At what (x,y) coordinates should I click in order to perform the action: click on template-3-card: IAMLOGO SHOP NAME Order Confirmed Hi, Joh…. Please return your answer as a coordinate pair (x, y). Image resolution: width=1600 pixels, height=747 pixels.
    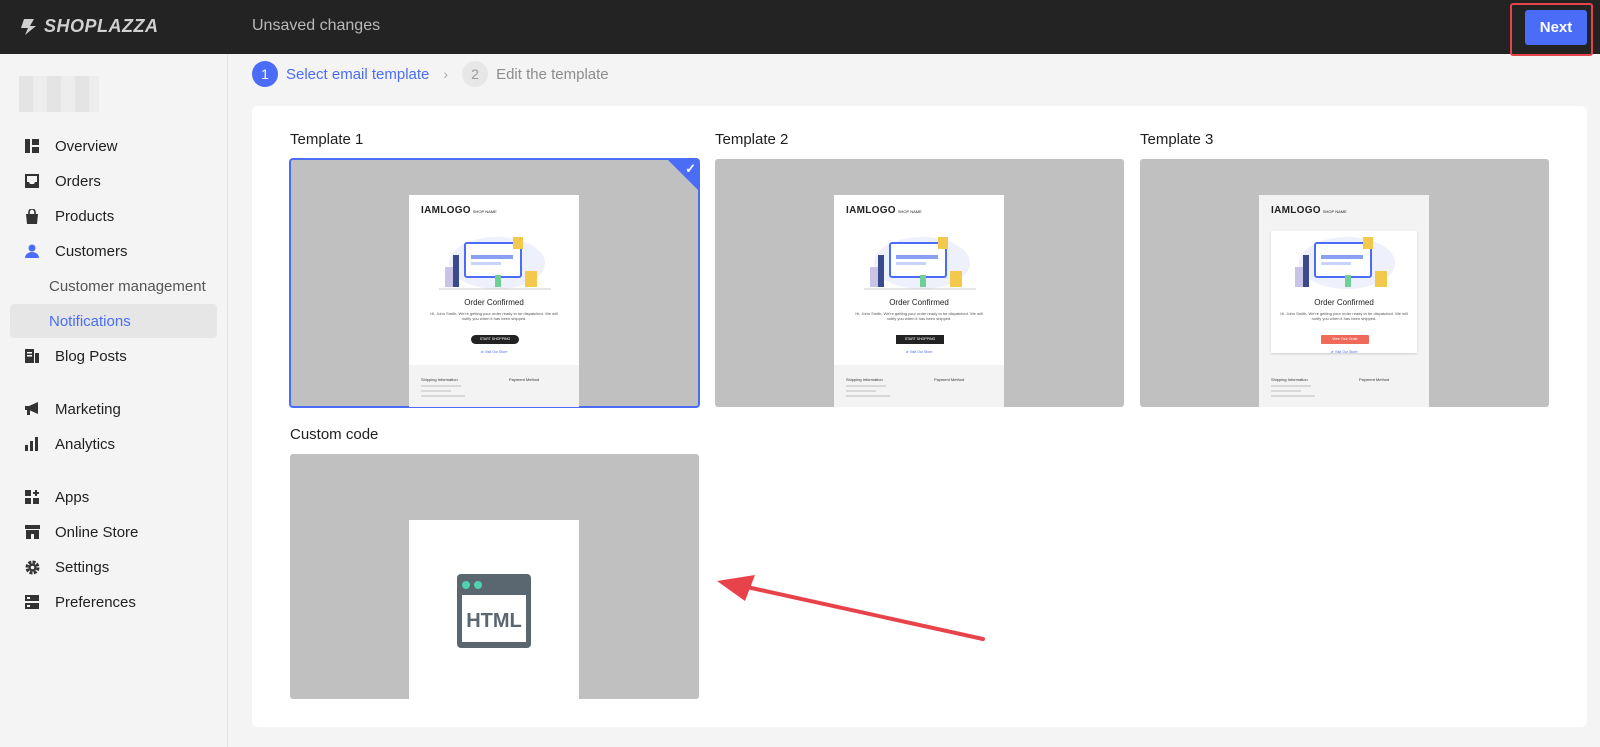
    Looking at the image, I should click on (1344, 283).